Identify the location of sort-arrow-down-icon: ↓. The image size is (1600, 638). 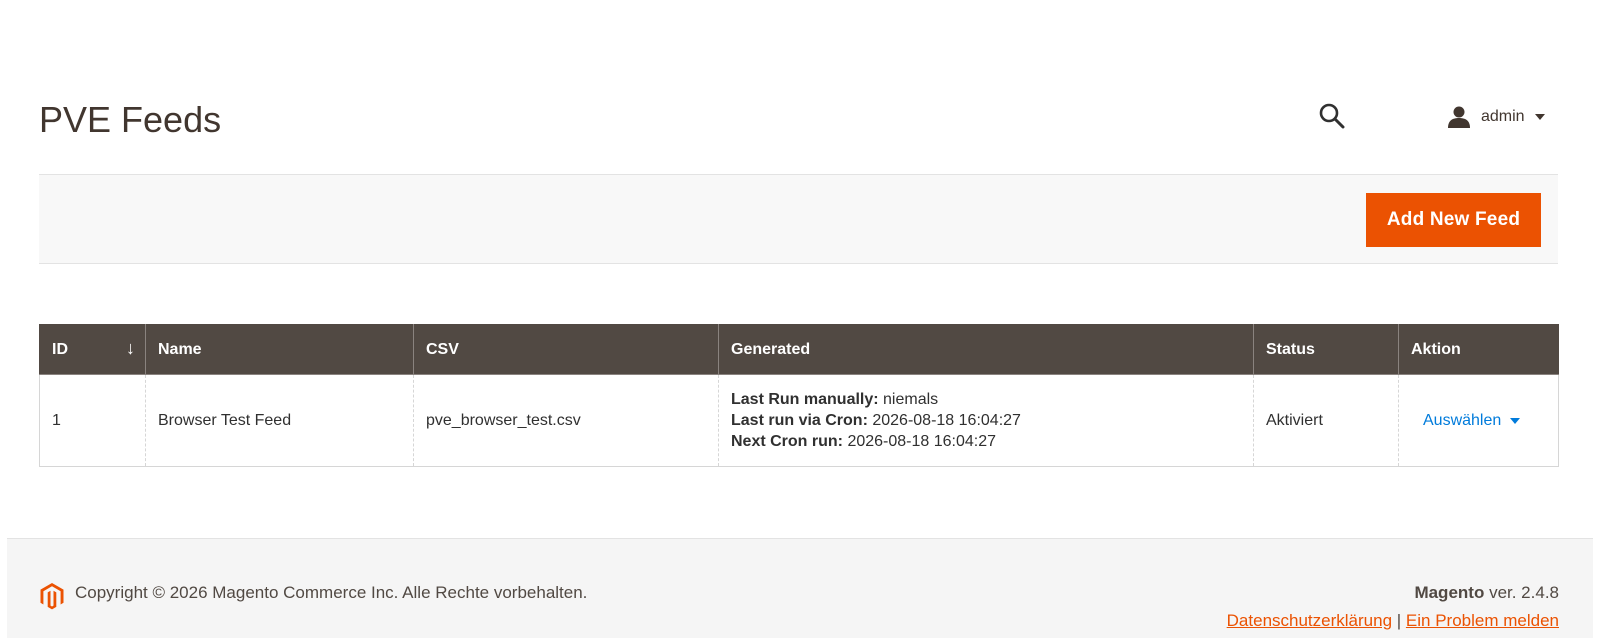
(130, 348).